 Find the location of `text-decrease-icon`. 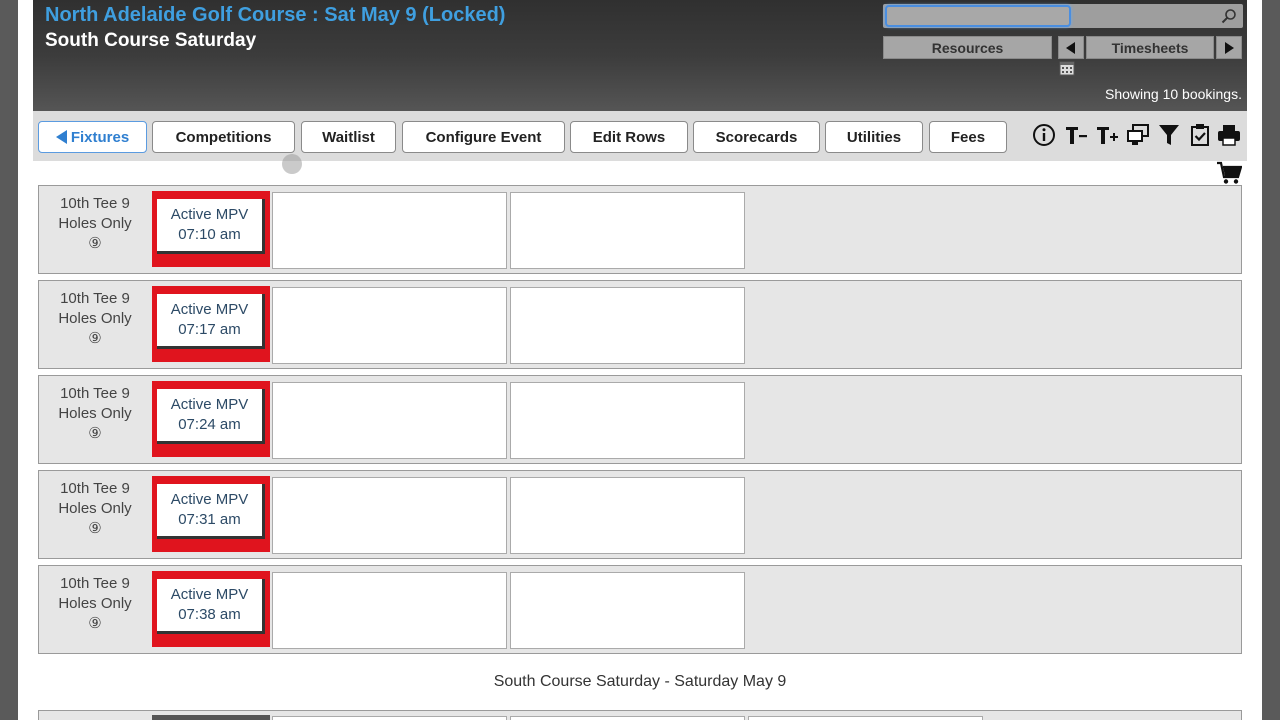

text-decrease-icon is located at coordinates (1076, 135).